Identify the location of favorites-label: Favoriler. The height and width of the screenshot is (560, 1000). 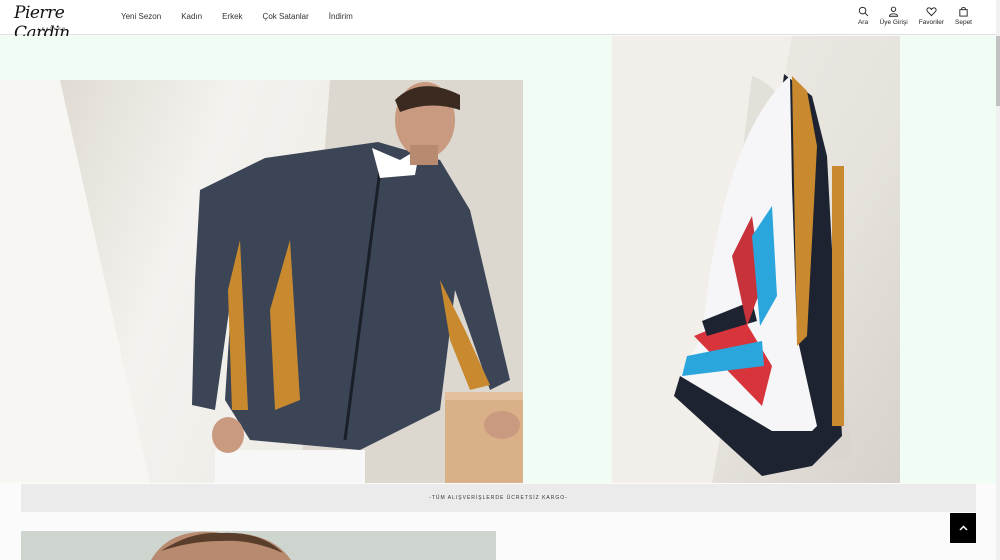
(931, 22).